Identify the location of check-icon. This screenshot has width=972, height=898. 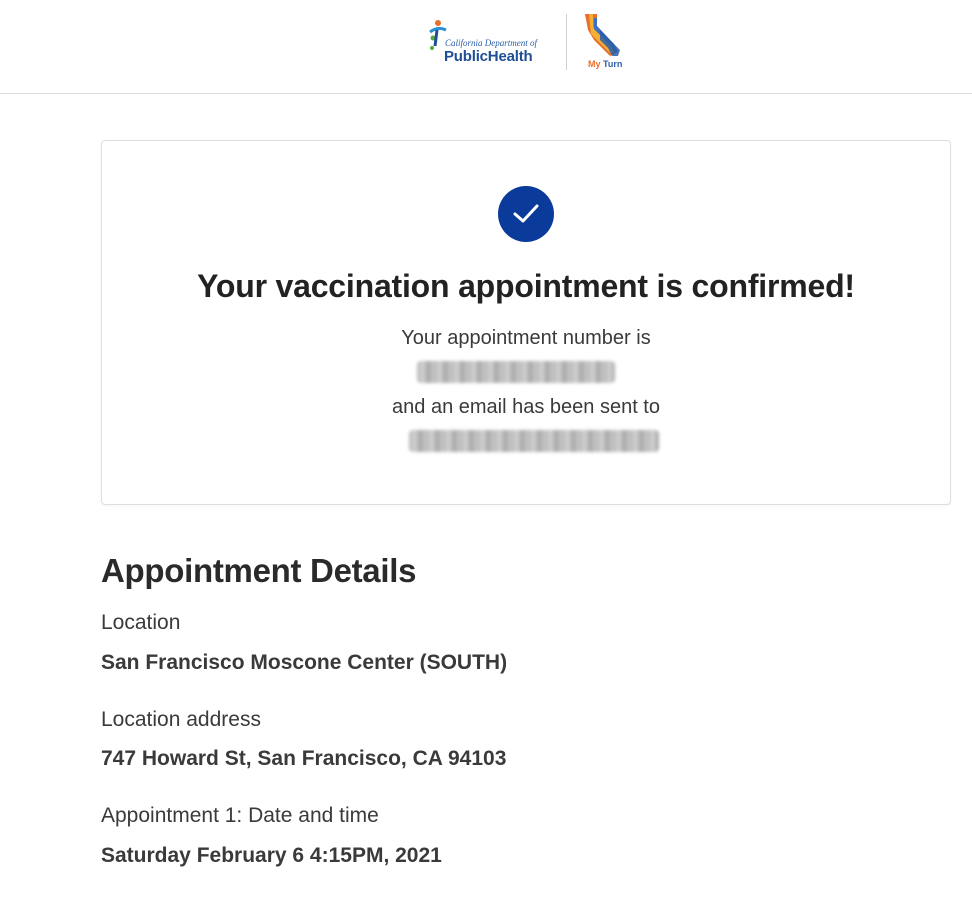
(526, 214).